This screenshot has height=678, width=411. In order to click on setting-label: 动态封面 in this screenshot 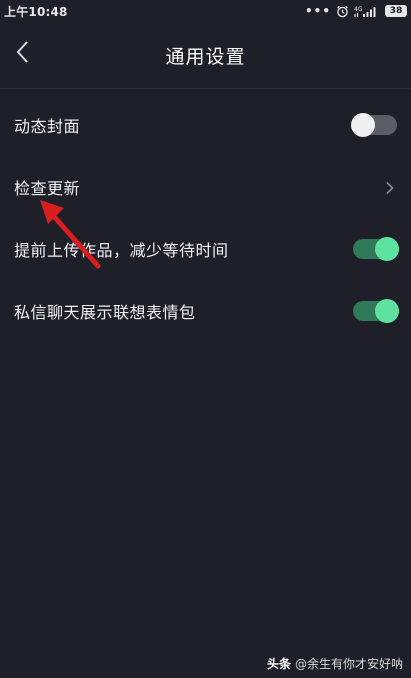, I will do `click(47, 126)`.